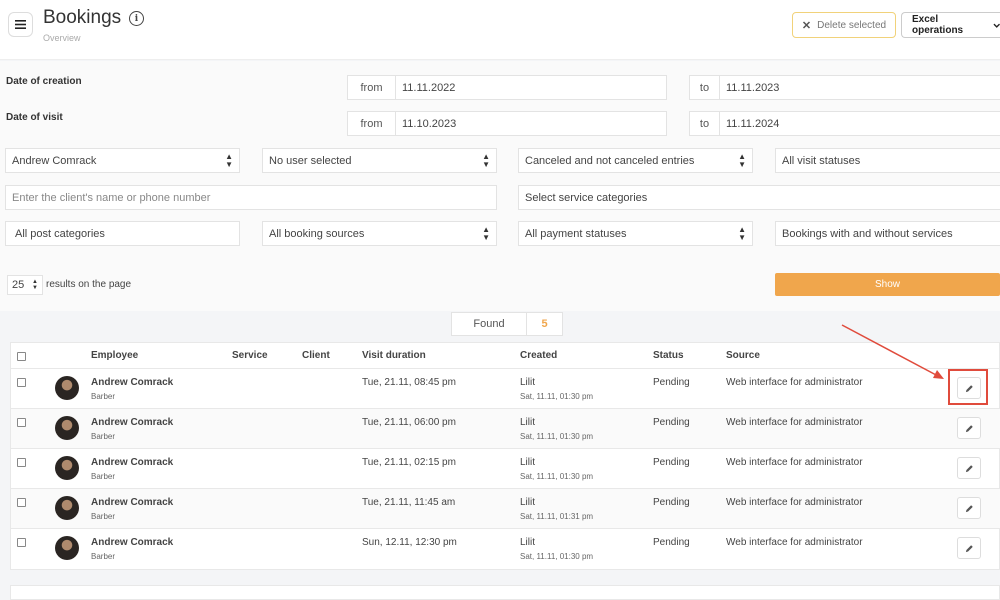 The height and width of the screenshot is (600, 1000). What do you see at coordinates (114, 355) in the screenshot?
I see `col-employee: Employee` at bounding box center [114, 355].